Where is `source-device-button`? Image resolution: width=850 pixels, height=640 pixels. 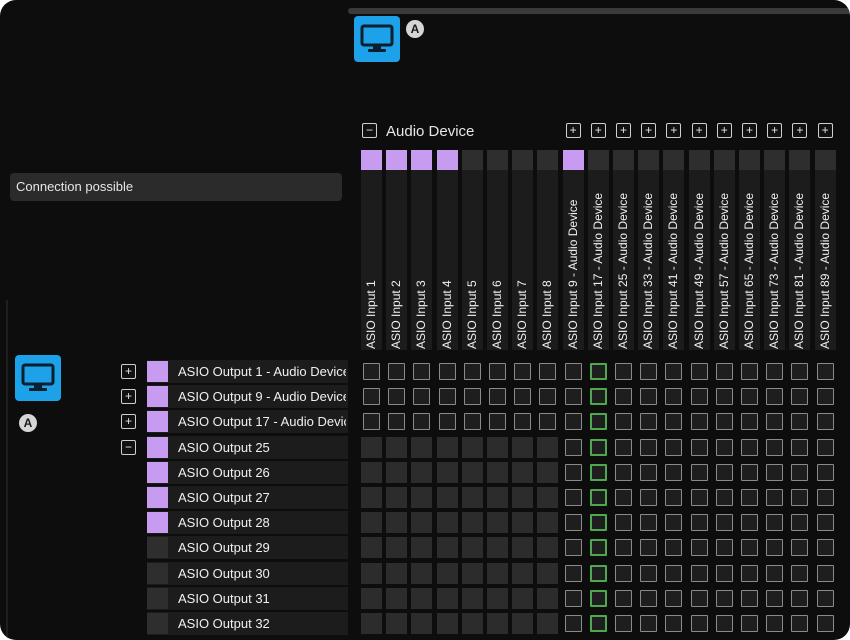
source-device-button is located at coordinates (38, 378).